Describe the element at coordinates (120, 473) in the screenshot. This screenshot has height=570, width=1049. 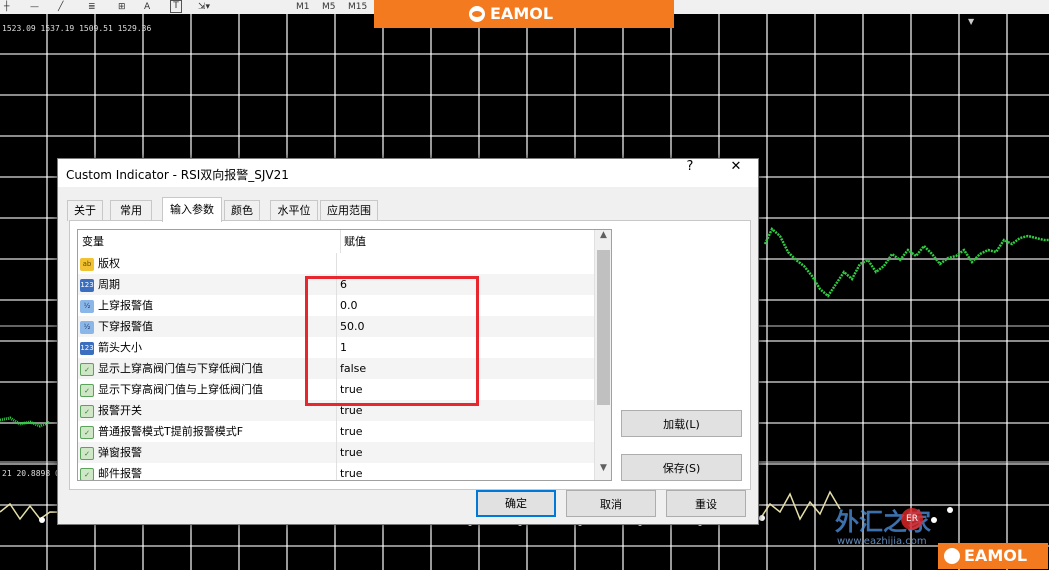
I see `parameter-name-text: 邮件报警` at that location.